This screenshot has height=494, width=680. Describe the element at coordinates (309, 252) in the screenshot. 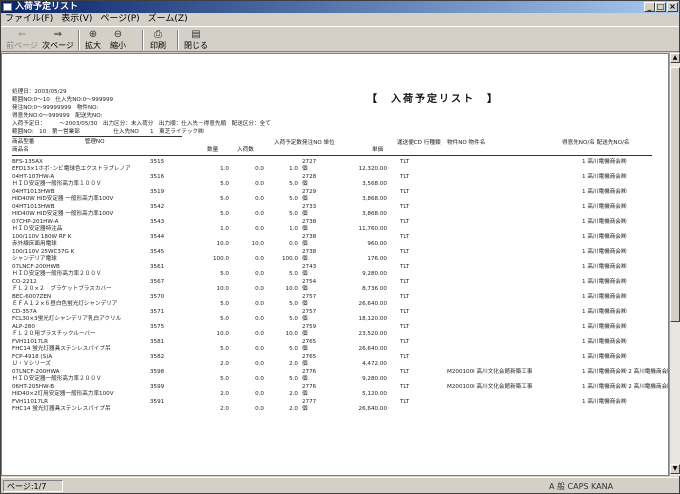

I see `cell-po: 2738` at that location.